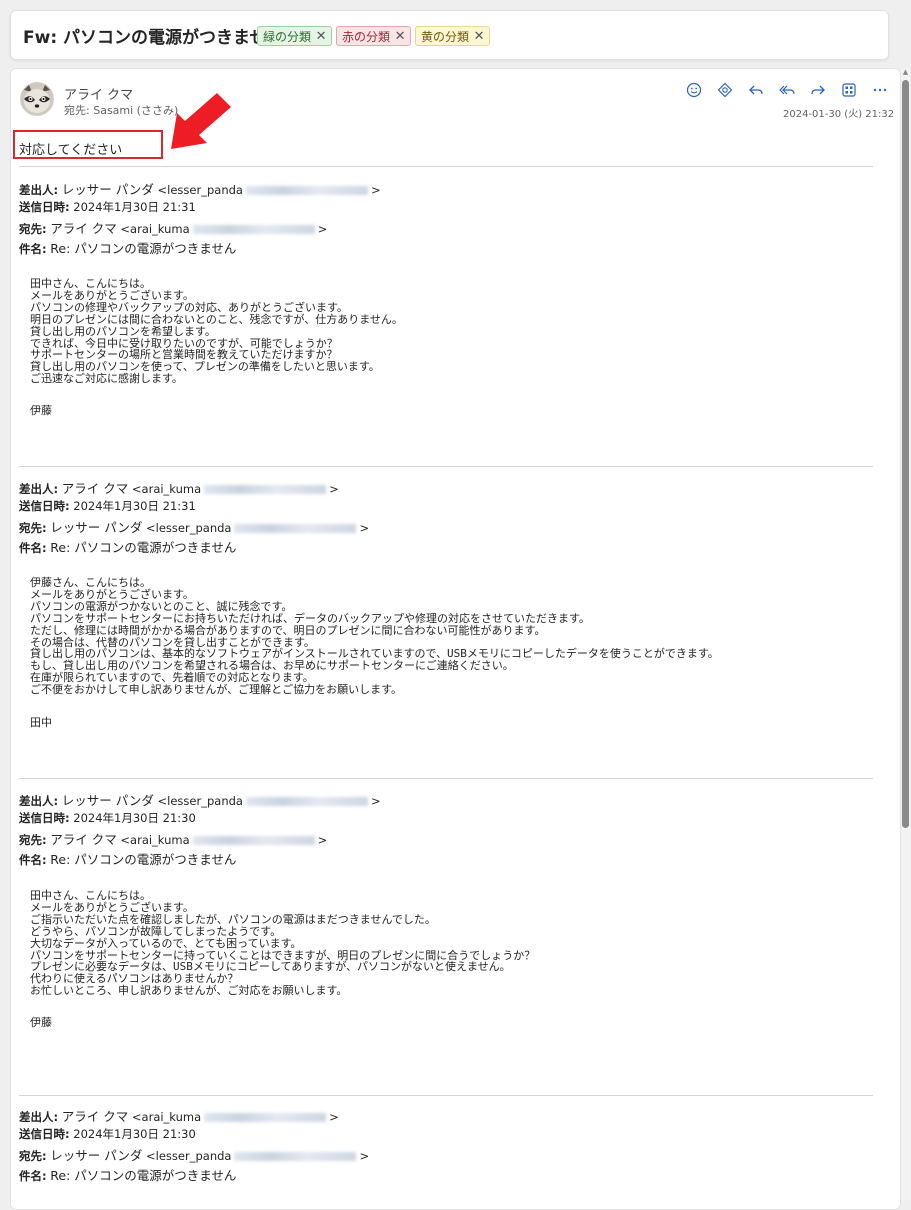 The width and height of the screenshot is (911, 1210). Describe the element at coordinates (201, 121) in the screenshot. I see `red-arrow-icon` at that location.